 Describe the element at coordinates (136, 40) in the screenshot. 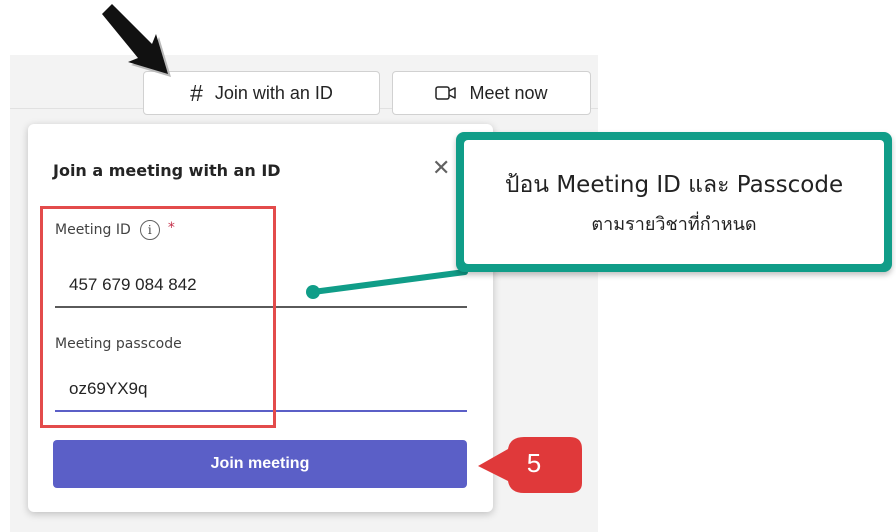

I see `black-pointer-arrow-annotation` at that location.